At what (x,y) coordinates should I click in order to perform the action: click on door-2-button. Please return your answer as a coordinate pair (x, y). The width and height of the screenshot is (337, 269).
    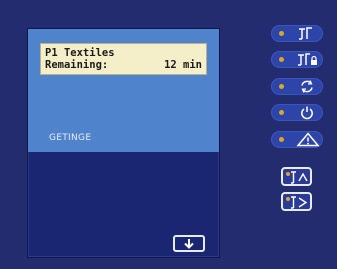
    Looking at the image, I should click on (296, 201).